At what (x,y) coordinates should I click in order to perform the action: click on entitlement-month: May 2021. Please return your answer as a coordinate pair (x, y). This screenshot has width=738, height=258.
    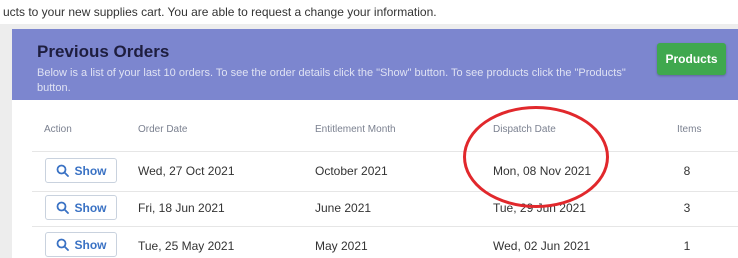
    Looking at the image, I should click on (341, 246).